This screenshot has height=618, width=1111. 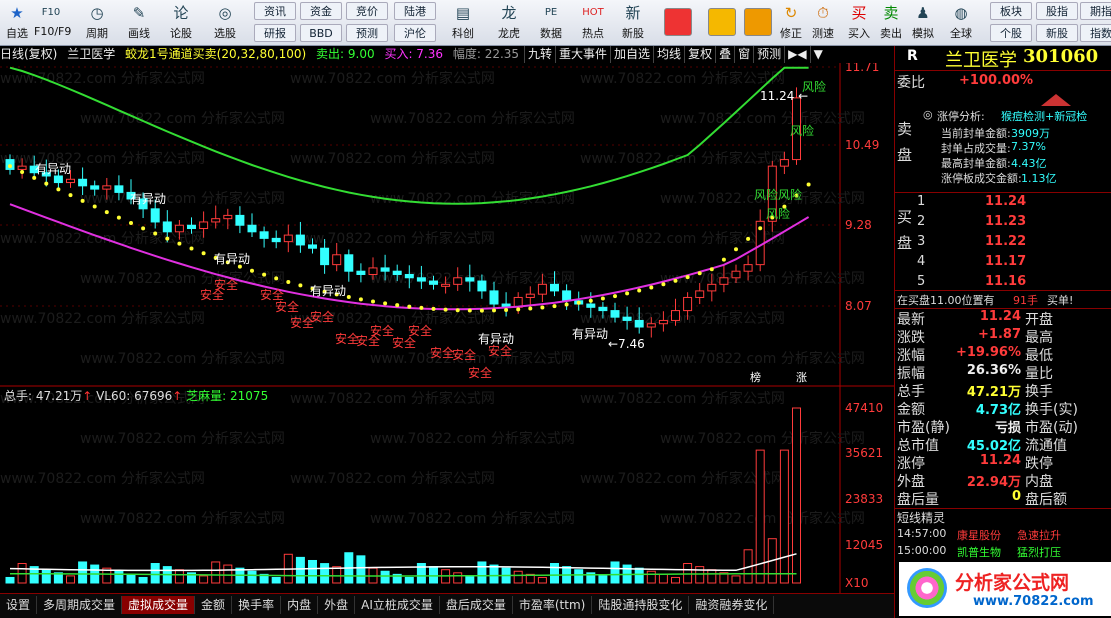 What do you see at coordinates (1044, 116) in the screenshot?
I see `limit-analysis-tags: 猴痘检测+新冠检` at bounding box center [1044, 116].